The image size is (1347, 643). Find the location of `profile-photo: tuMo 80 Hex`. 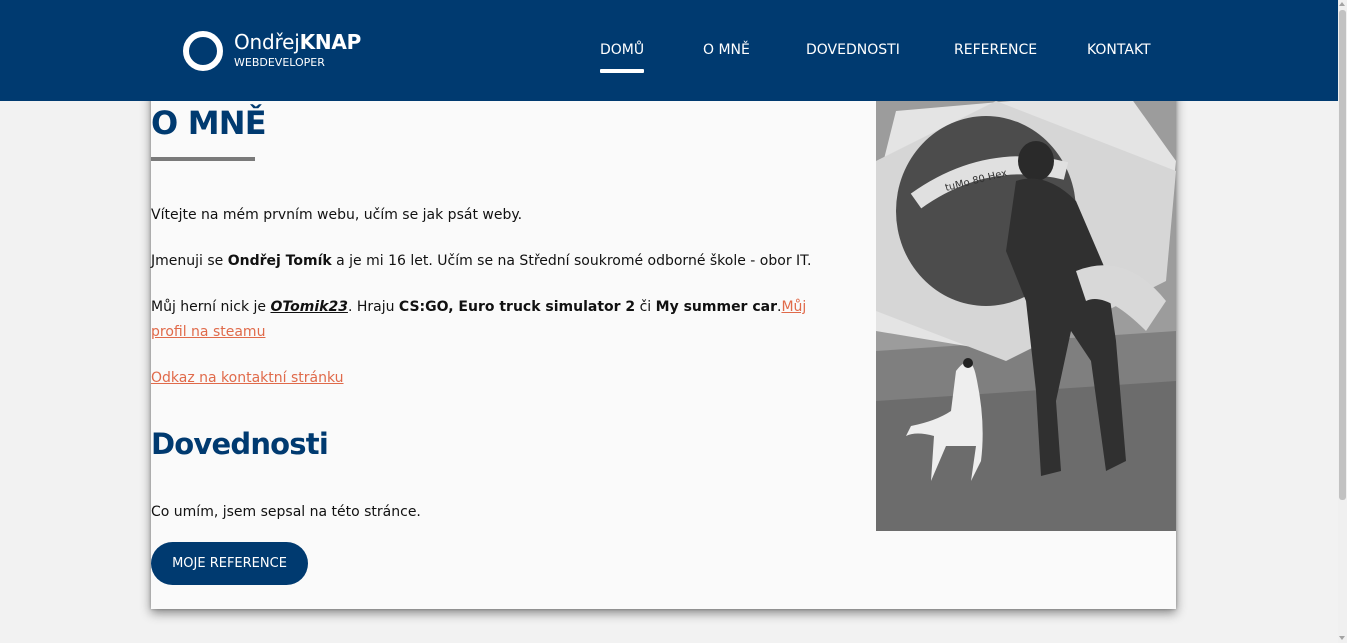

profile-photo: tuMo 80 Hex is located at coordinates (1026, 316).